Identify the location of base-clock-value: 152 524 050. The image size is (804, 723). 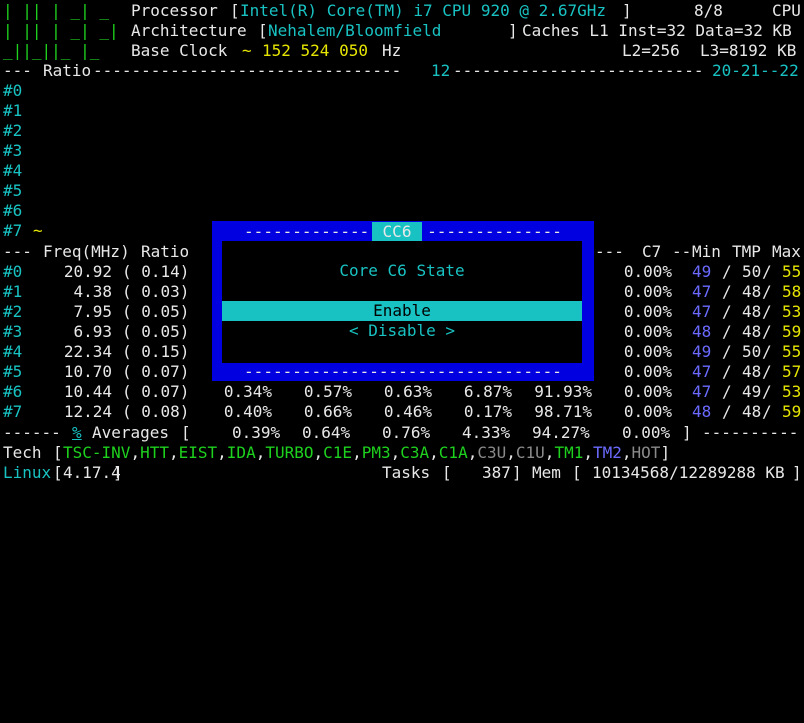
(315, 50).